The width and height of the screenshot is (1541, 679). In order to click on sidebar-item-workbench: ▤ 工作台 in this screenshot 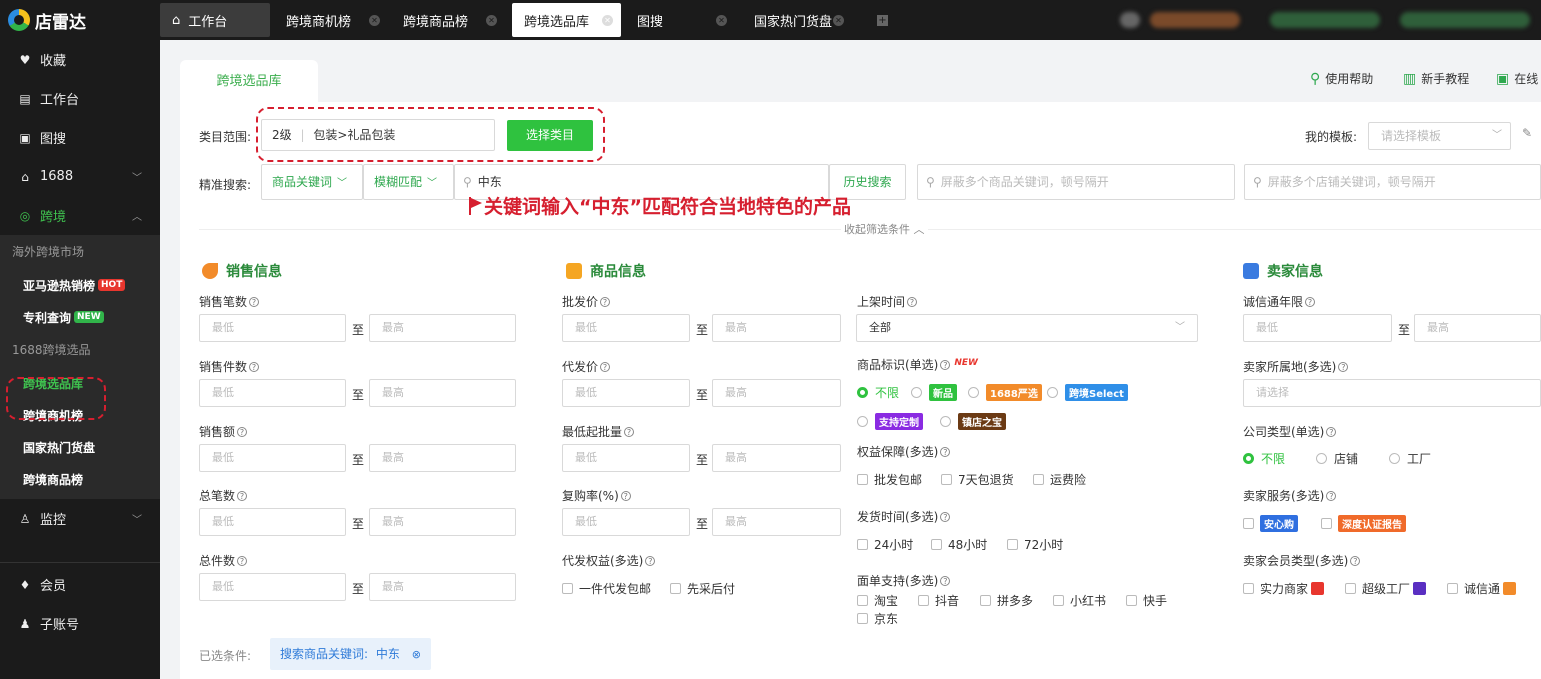, I will do `click(80, 98)`.